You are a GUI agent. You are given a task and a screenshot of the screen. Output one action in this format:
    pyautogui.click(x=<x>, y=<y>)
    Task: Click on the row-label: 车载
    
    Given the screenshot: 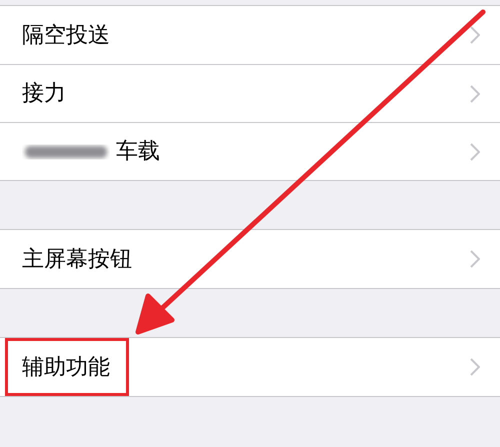 What is the action you would take?
    pyautogui.click(x=138, y=152)
    